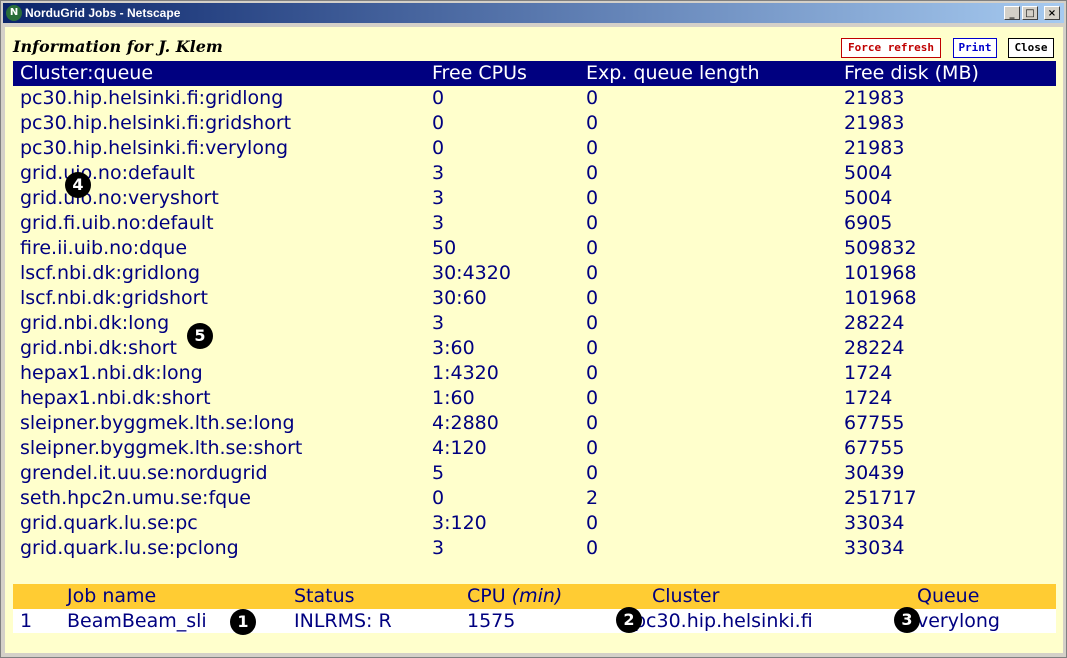 The image size is (1067, 658). What do you see at coordinates (534, 298) in the screenshot?
I see `queue-row: lscf.nbi.dk:gridshort 30:60 0 101968` at bounding box center [534, 298].